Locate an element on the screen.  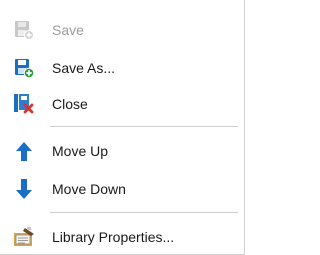
menu-item-close: Close is located at coordinates (122, 104).